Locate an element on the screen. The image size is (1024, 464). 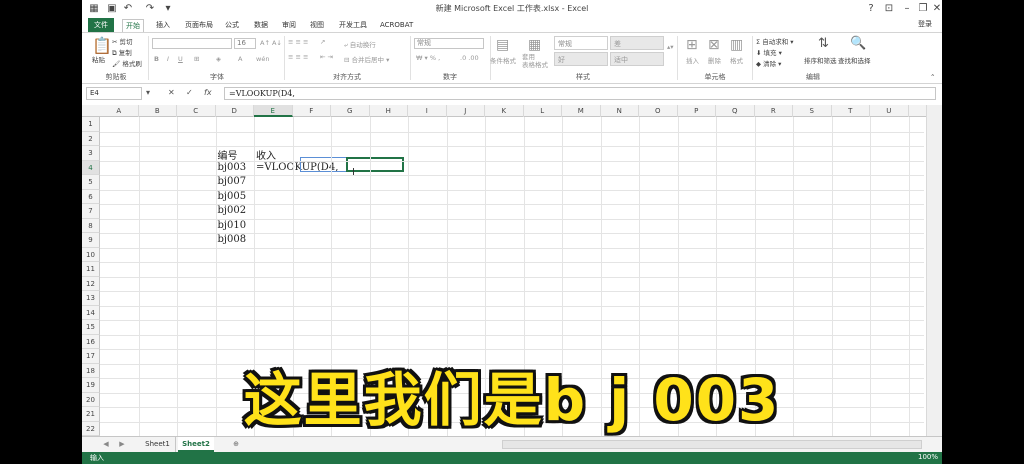
maximize-button: ❐ is located at coordinates (923, 9).